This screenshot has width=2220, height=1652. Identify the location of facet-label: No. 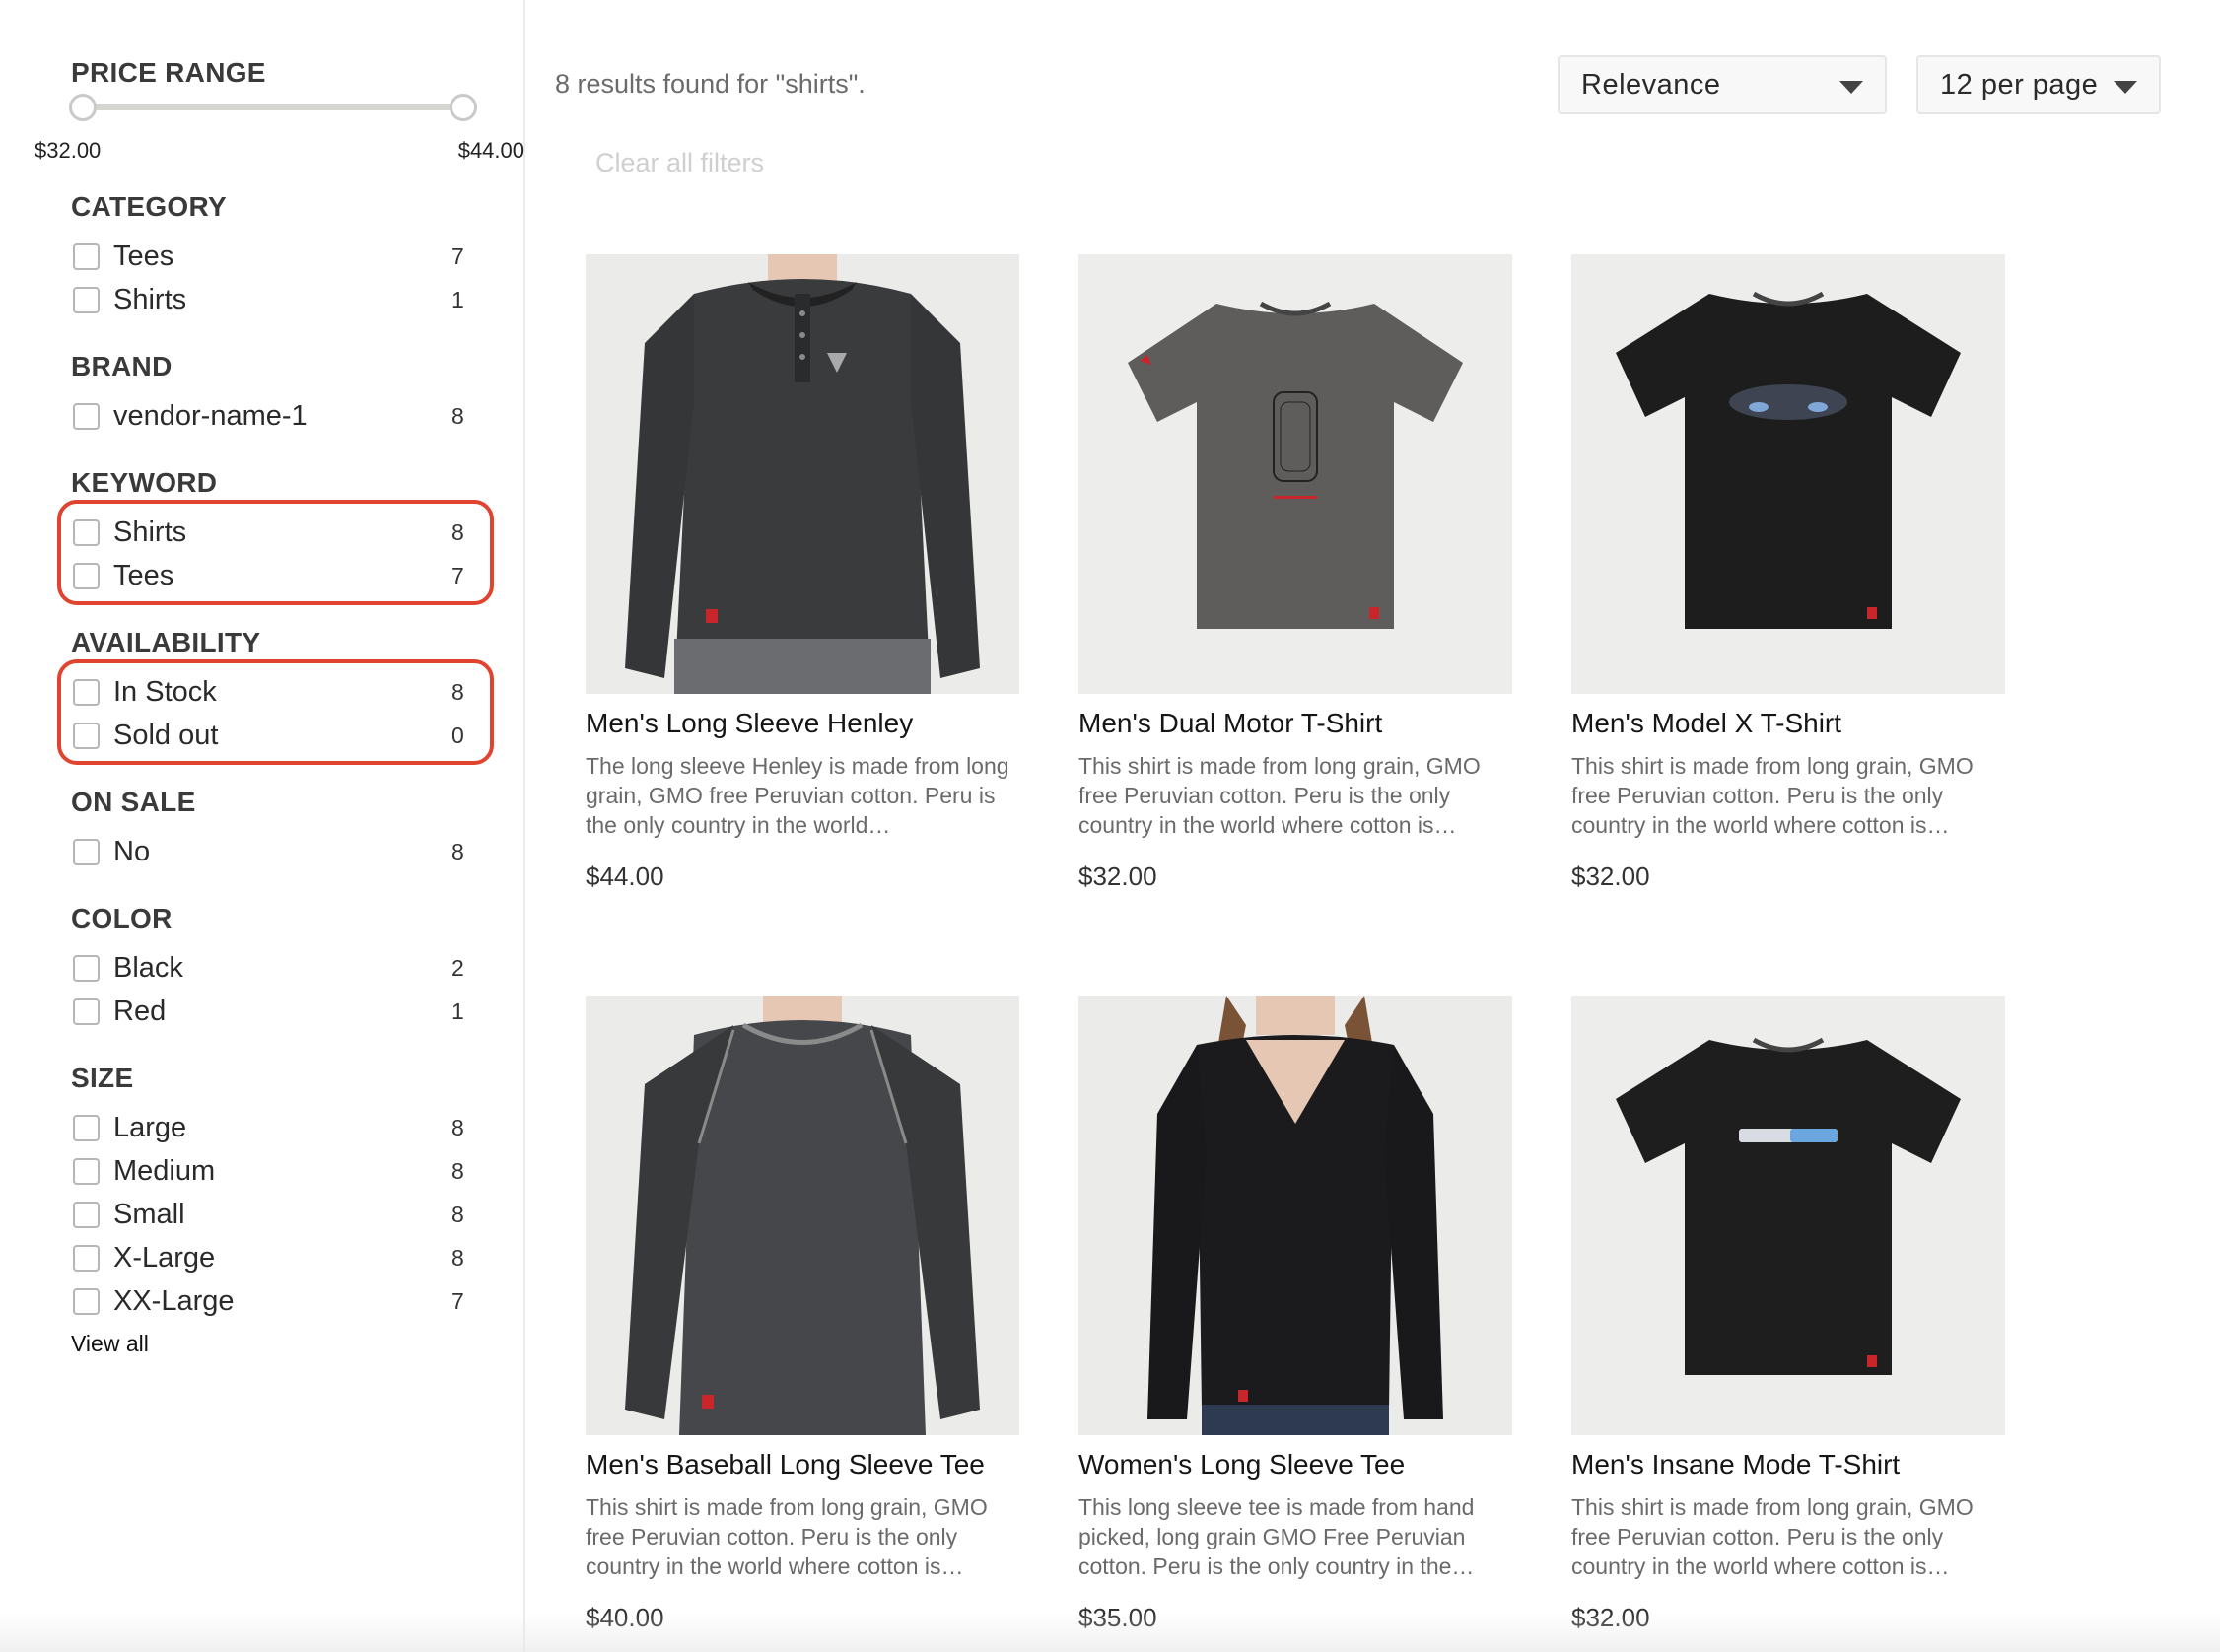
(132, 851).